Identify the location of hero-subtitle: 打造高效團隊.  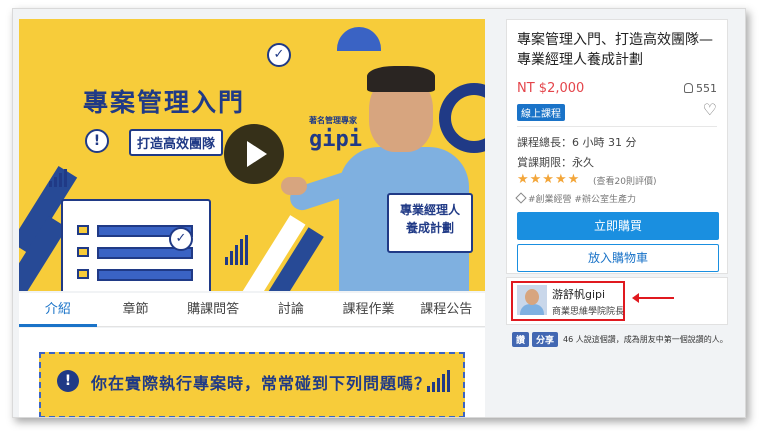
(176, 142).